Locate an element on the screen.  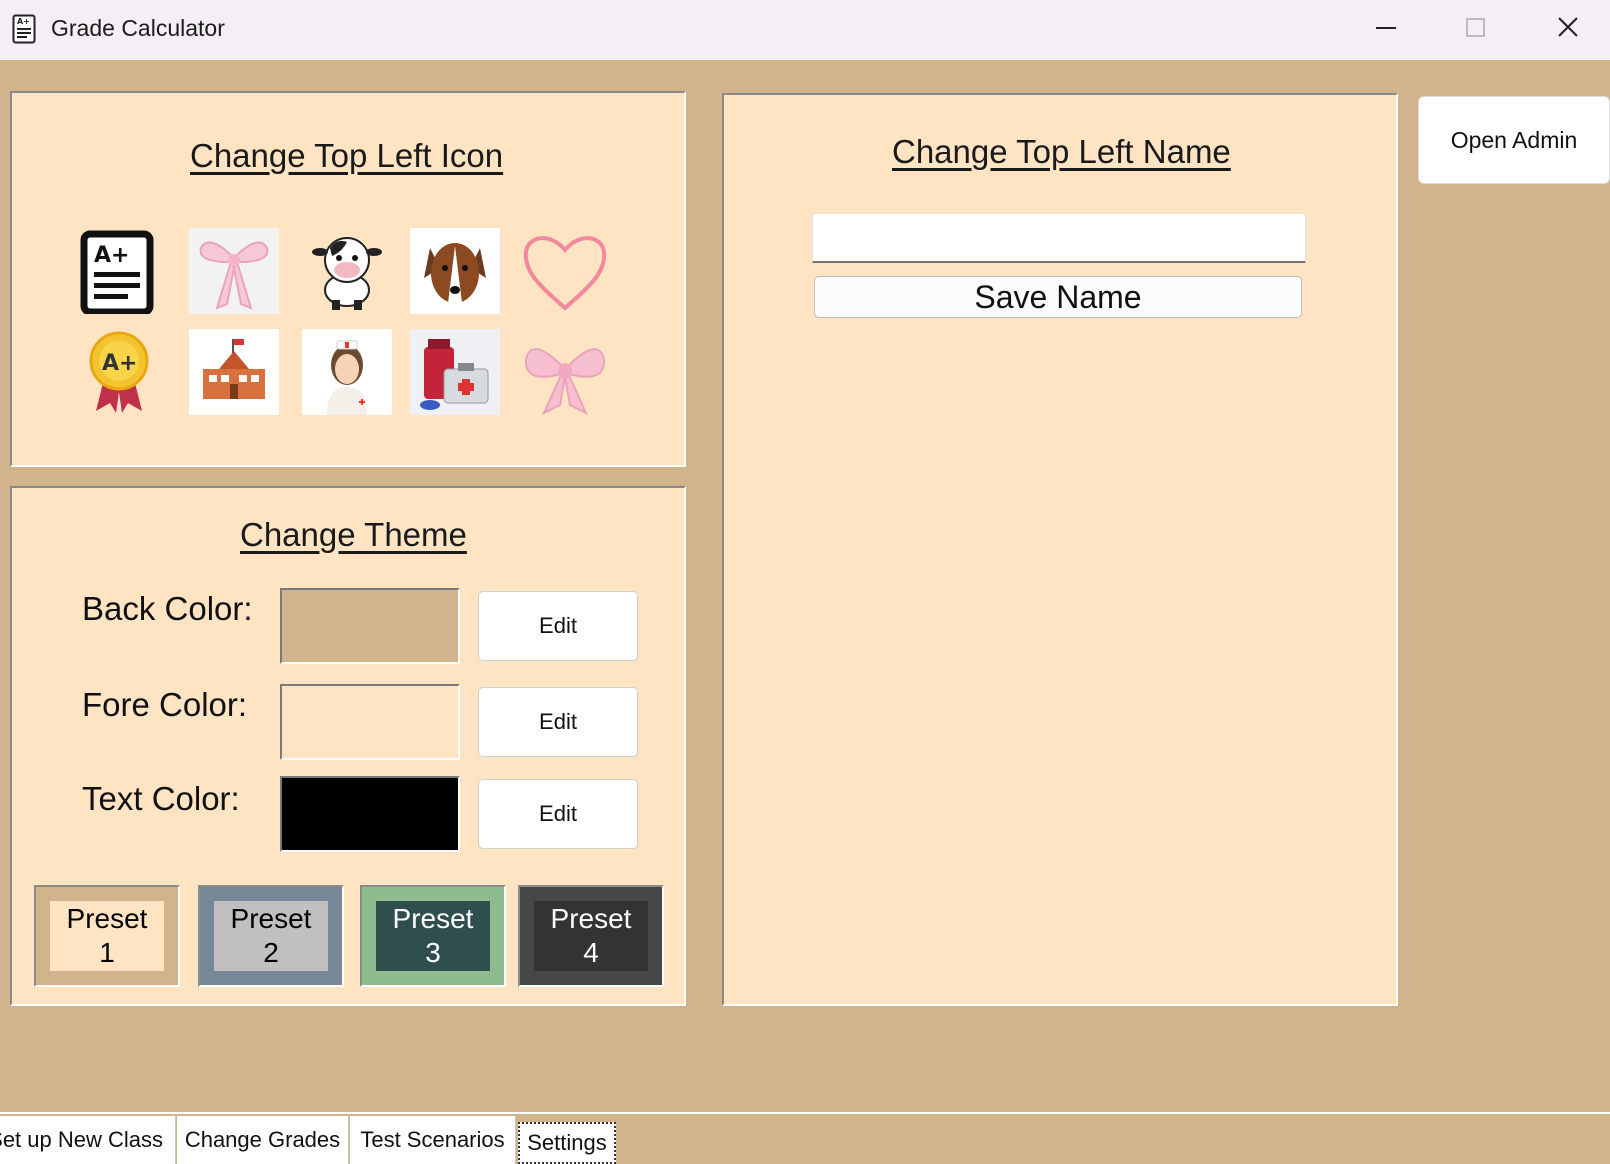
preset-3-button: Preset 3 is located at coordinates (433, 936).